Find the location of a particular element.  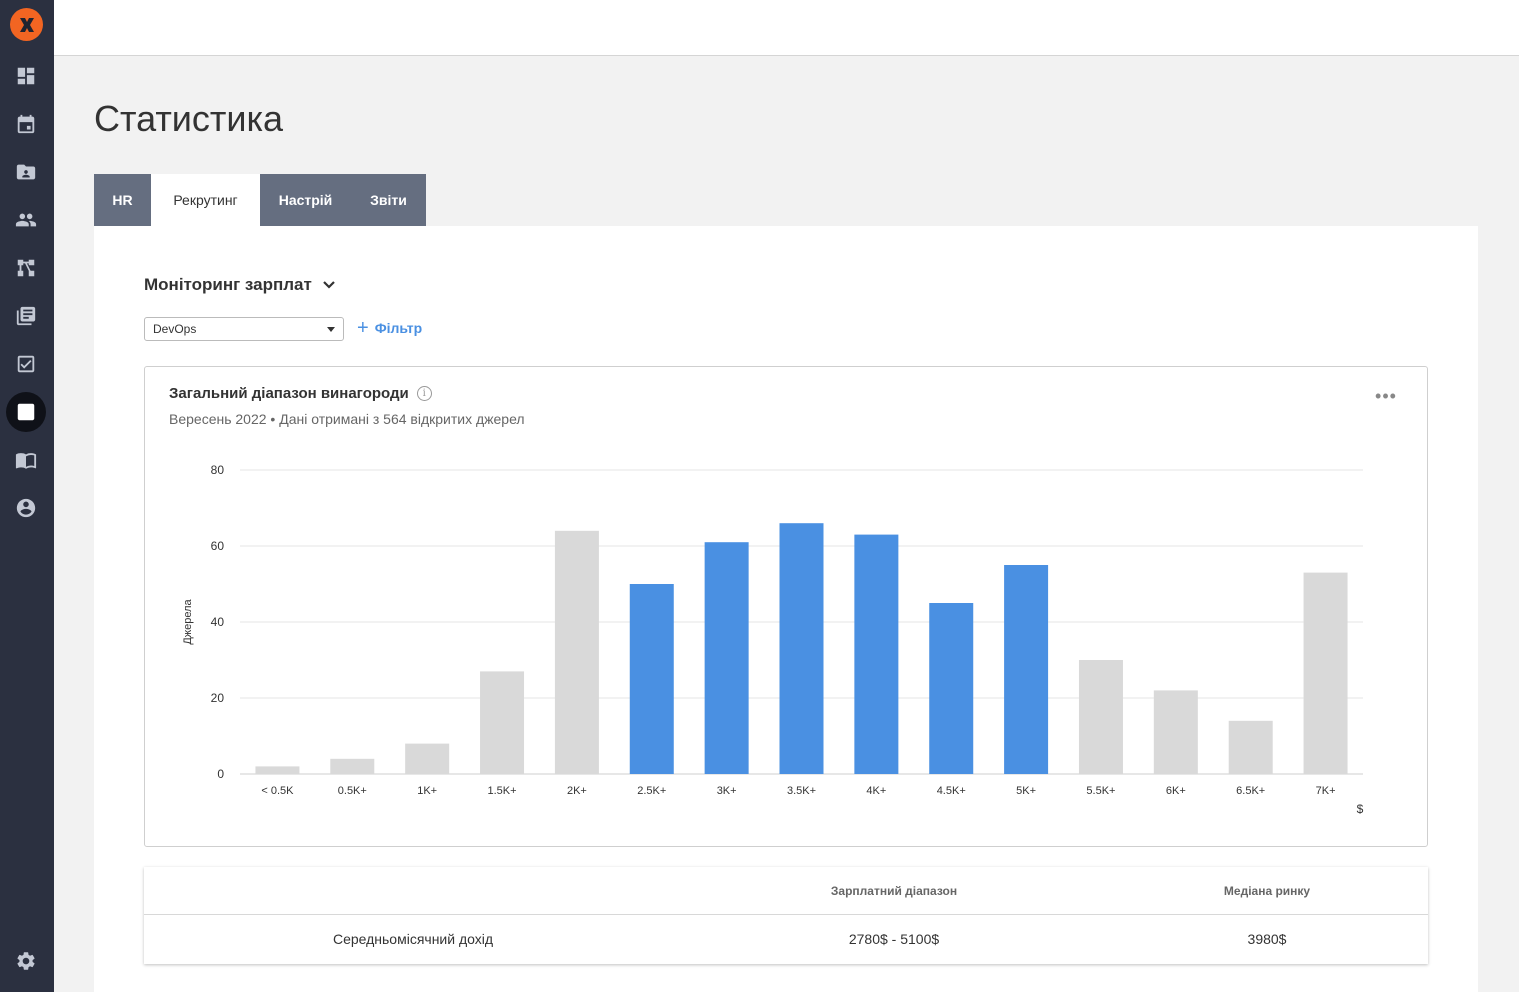

x-tick-label: 2K+ is located at coordinates (577, 791).